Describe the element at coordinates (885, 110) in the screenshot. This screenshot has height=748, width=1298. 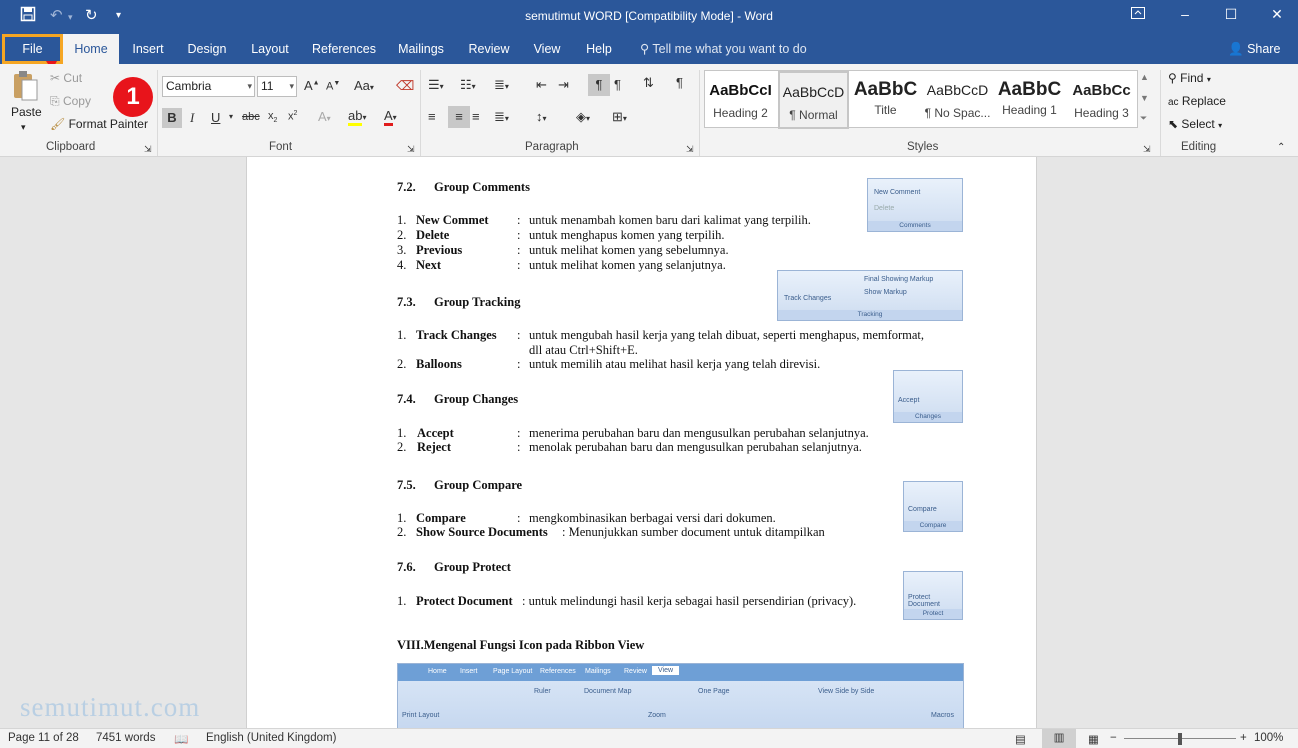
I see `style-name: Title` at that location.